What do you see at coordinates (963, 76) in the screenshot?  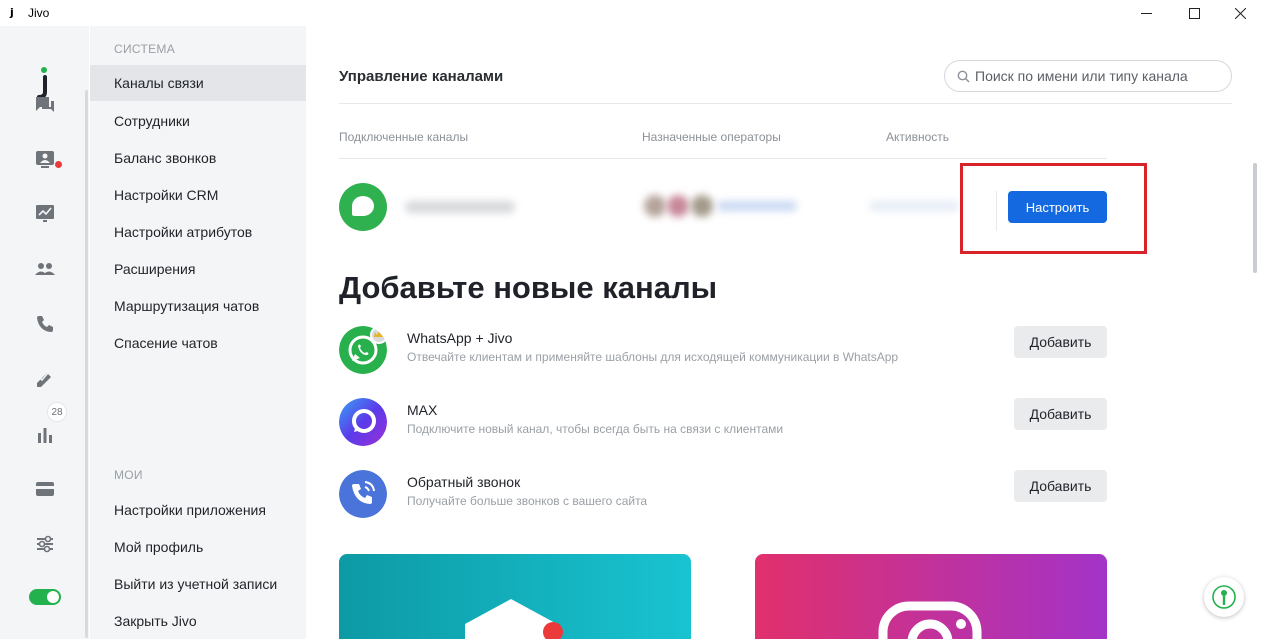 I see `search-icon` at bounding box center [963, 76].